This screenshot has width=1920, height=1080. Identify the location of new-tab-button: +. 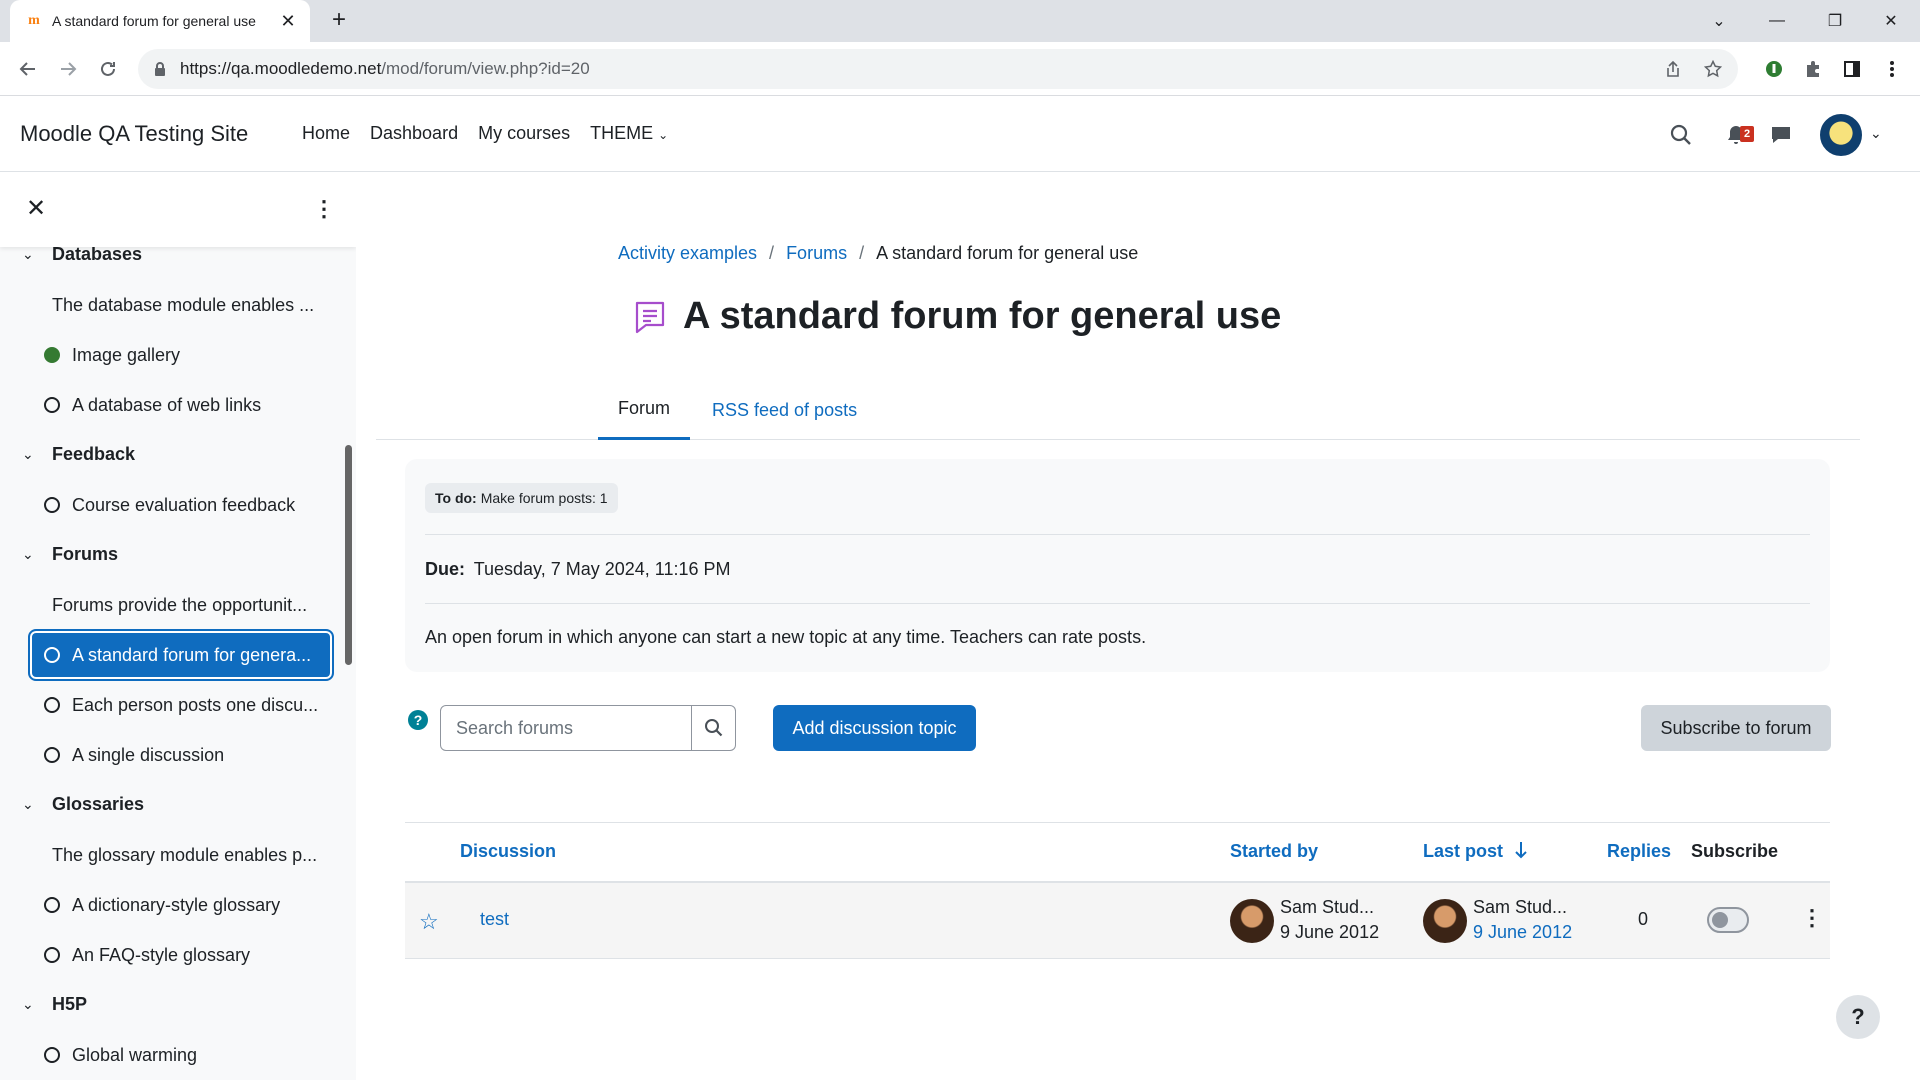
(339, 21).